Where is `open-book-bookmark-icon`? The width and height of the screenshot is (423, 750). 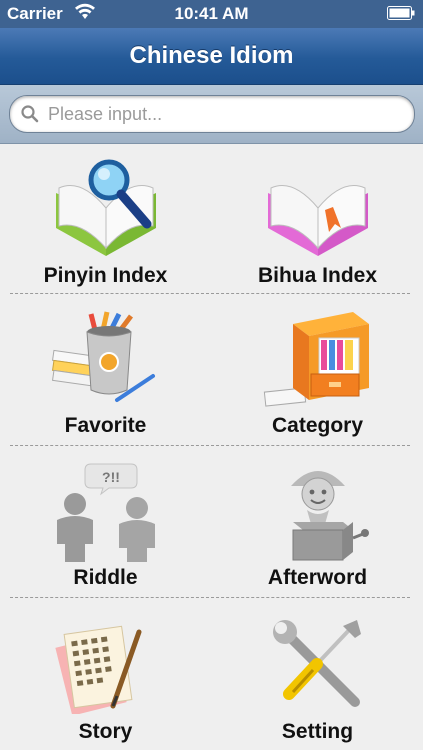 open-book-bookmark-icon is located at coordinates (317, 220).